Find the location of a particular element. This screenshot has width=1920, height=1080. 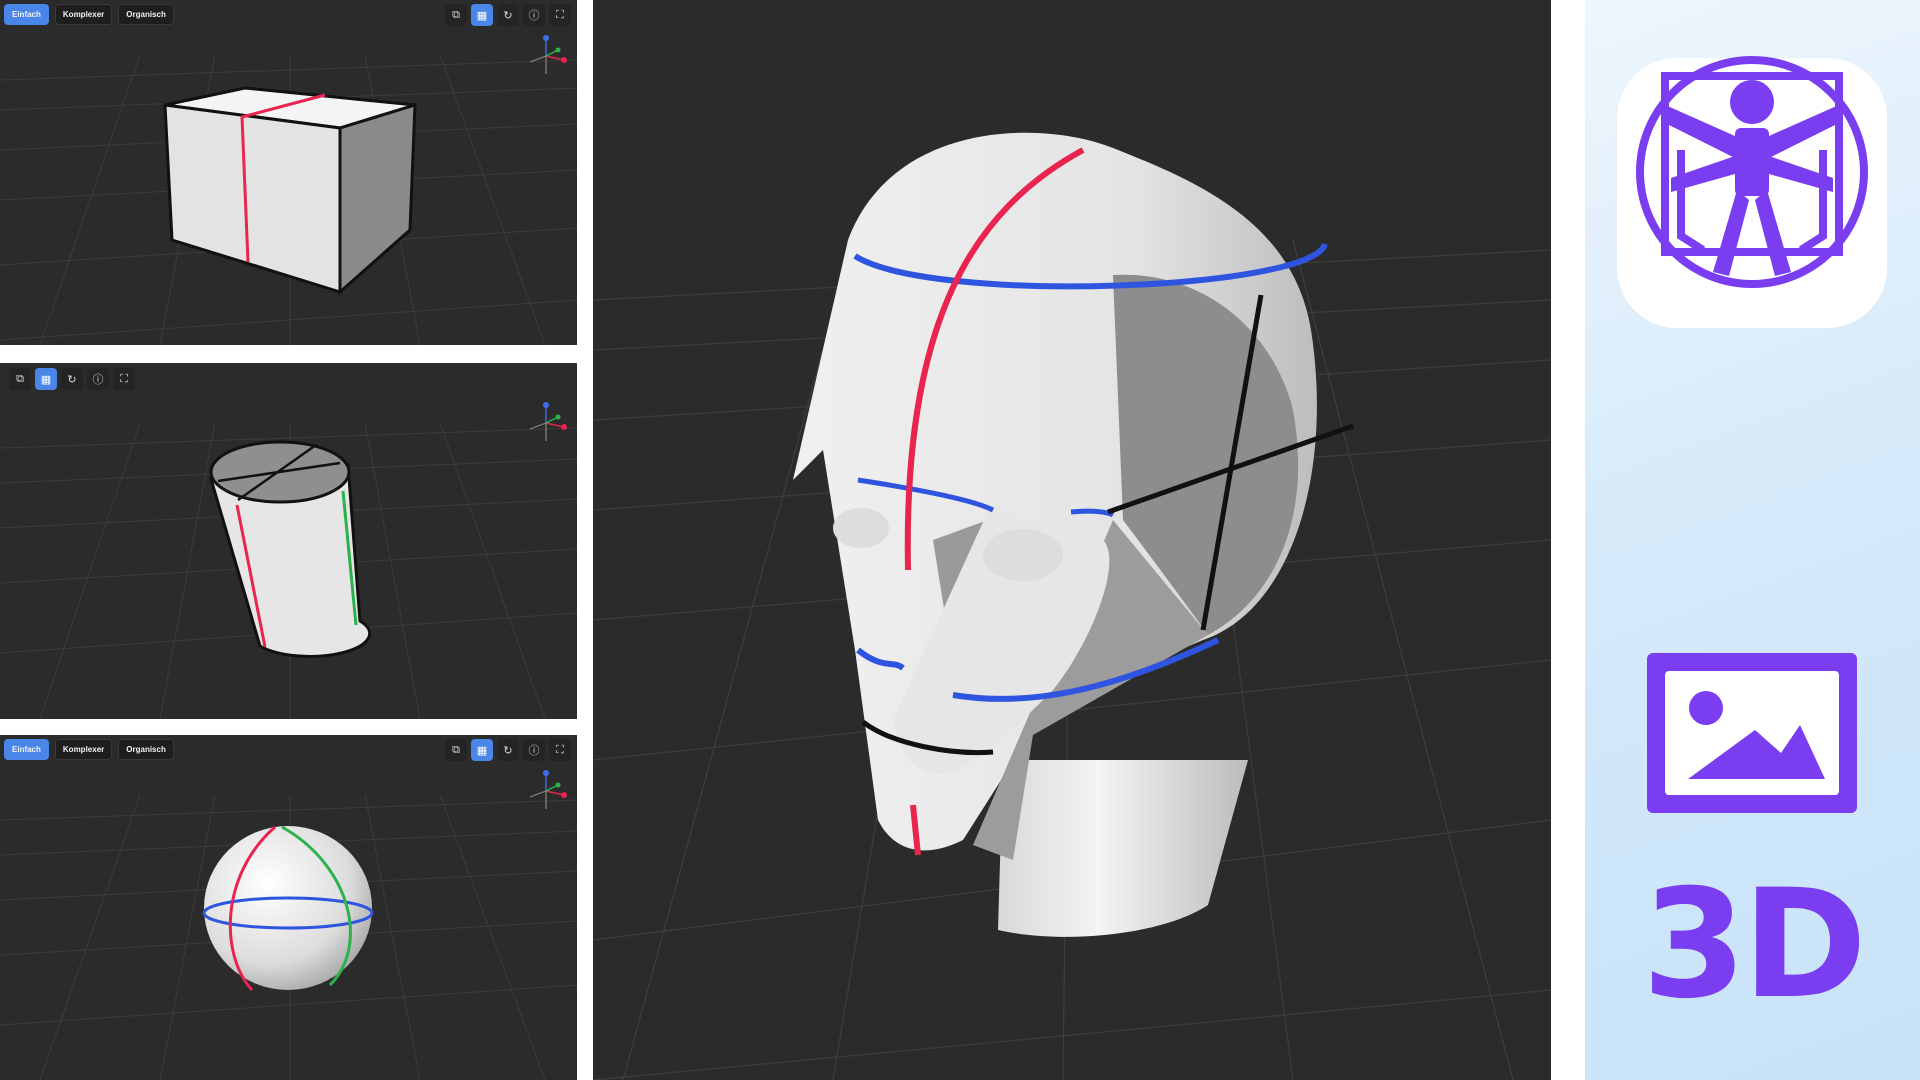

viewport-cylinder: ⧉ ▦ ↻ ⓘ ⛶ is located at coordinates (288, 541).